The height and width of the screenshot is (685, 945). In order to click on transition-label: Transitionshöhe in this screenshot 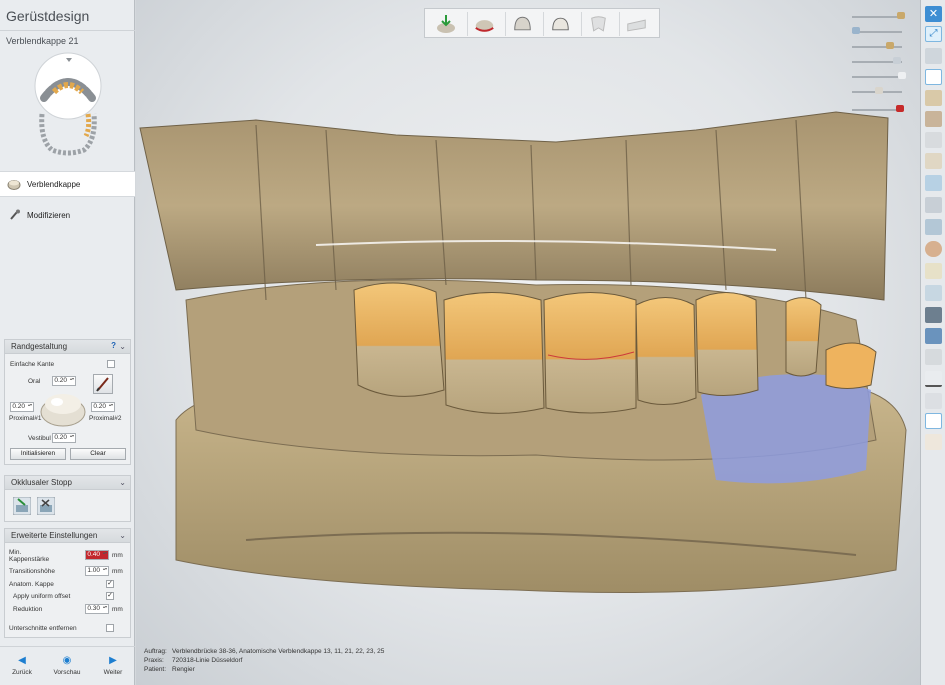, I will do `click(32, 571)`.